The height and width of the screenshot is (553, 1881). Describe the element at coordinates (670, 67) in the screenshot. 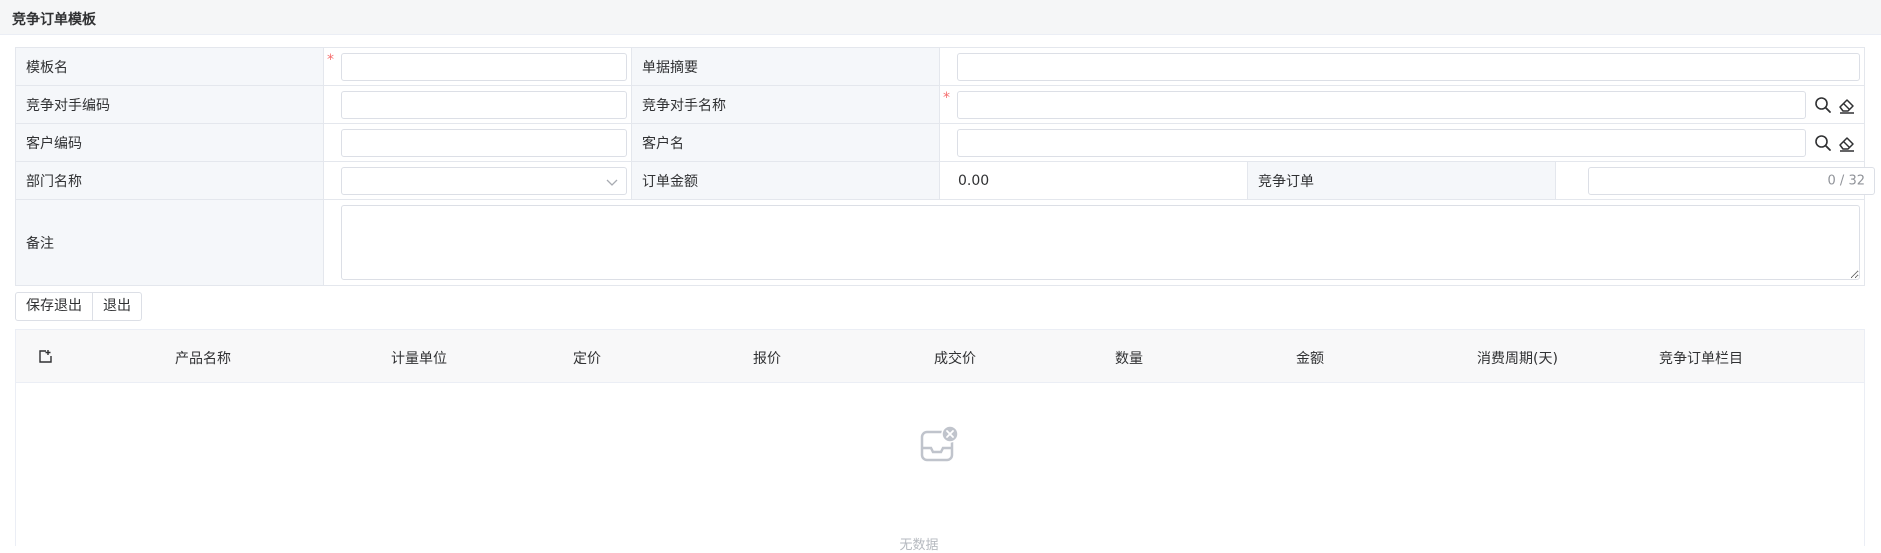

I see `summary-label: 单据摘要` at that location.